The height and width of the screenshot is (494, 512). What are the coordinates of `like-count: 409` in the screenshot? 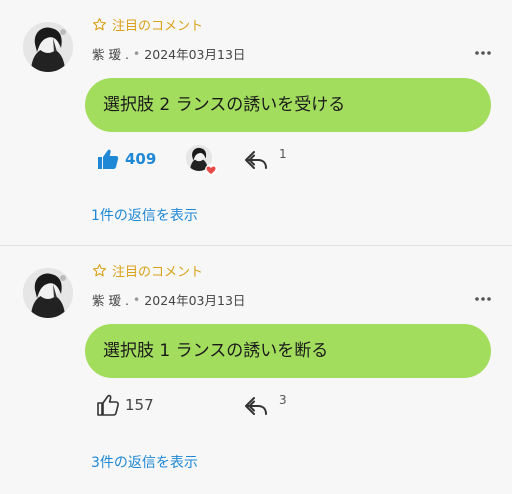 It's located at (141, 159).